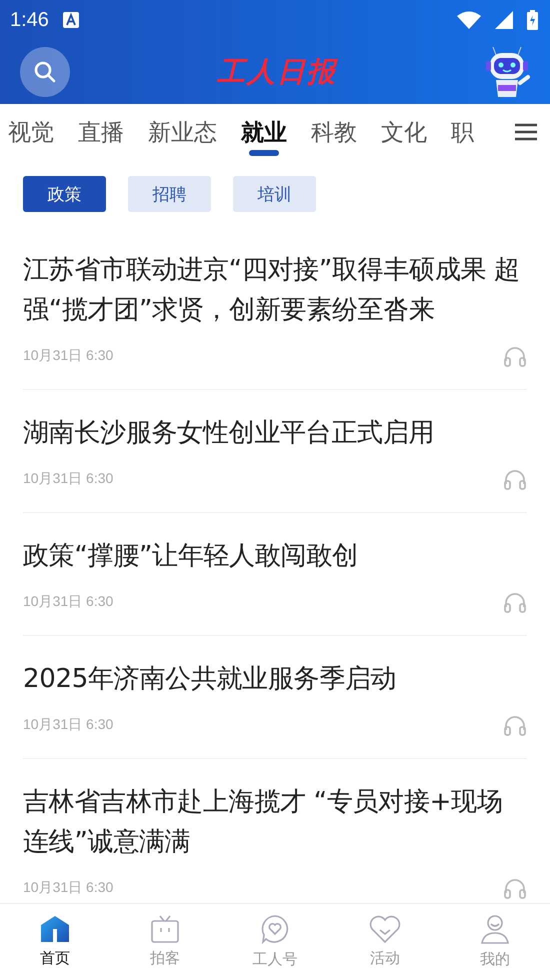  I want to click on search-button, so click(45, 72).